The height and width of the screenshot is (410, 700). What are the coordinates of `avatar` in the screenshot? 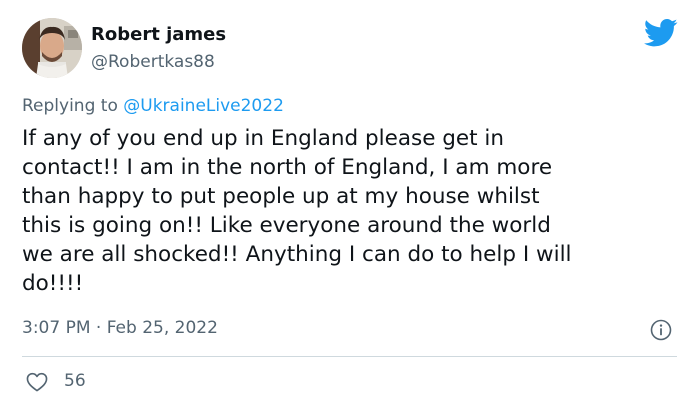 It's located at (52, 48).